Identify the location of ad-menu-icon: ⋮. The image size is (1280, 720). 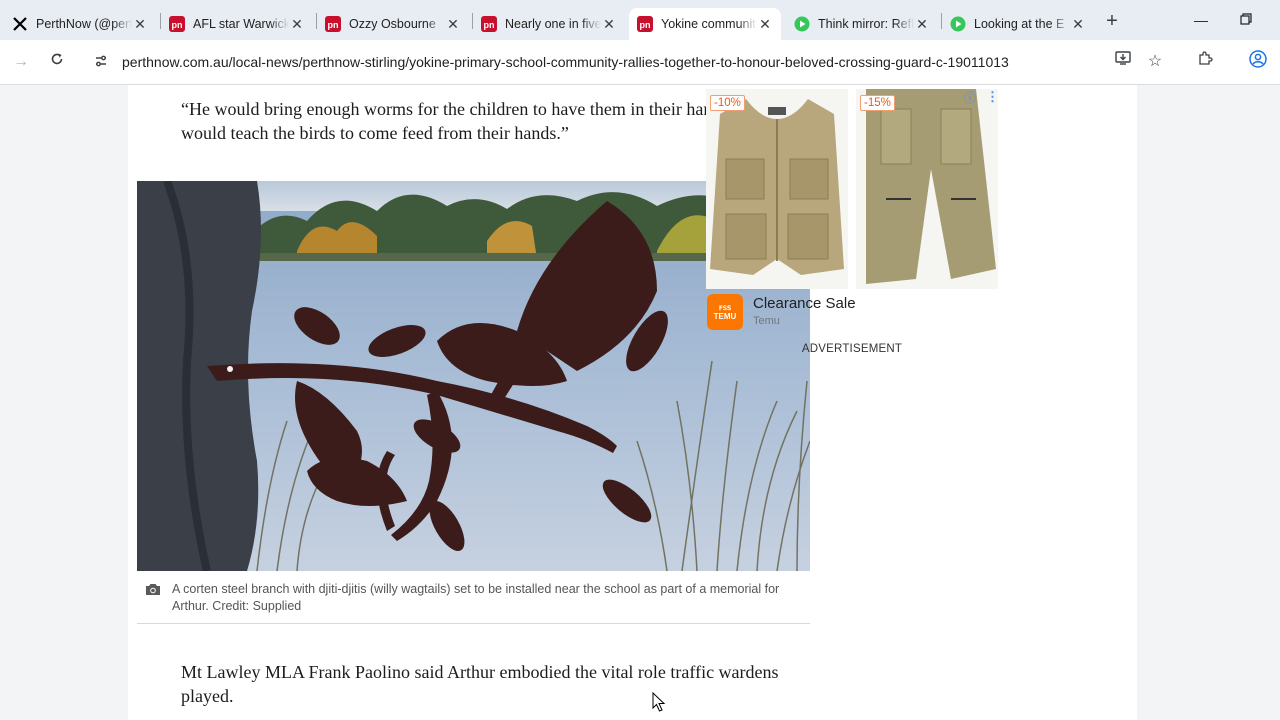
(992, 97).